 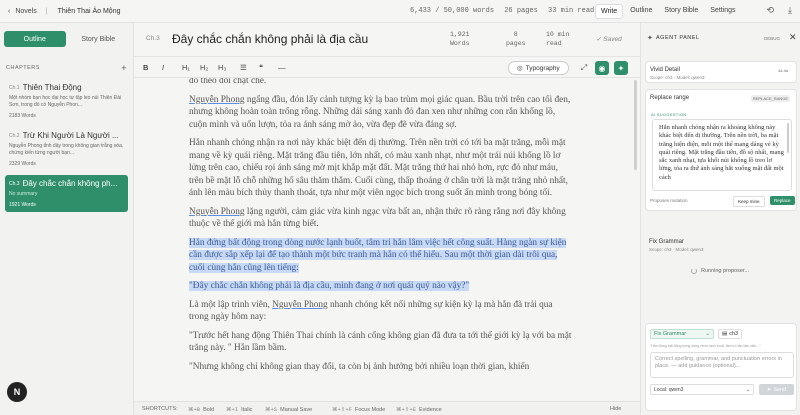 I want to click on close-icon: ✕, so click(x=793, y=37).